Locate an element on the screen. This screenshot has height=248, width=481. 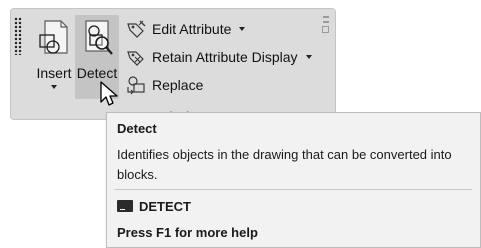
replace-button: Replace is located at coordinates (223, 85).